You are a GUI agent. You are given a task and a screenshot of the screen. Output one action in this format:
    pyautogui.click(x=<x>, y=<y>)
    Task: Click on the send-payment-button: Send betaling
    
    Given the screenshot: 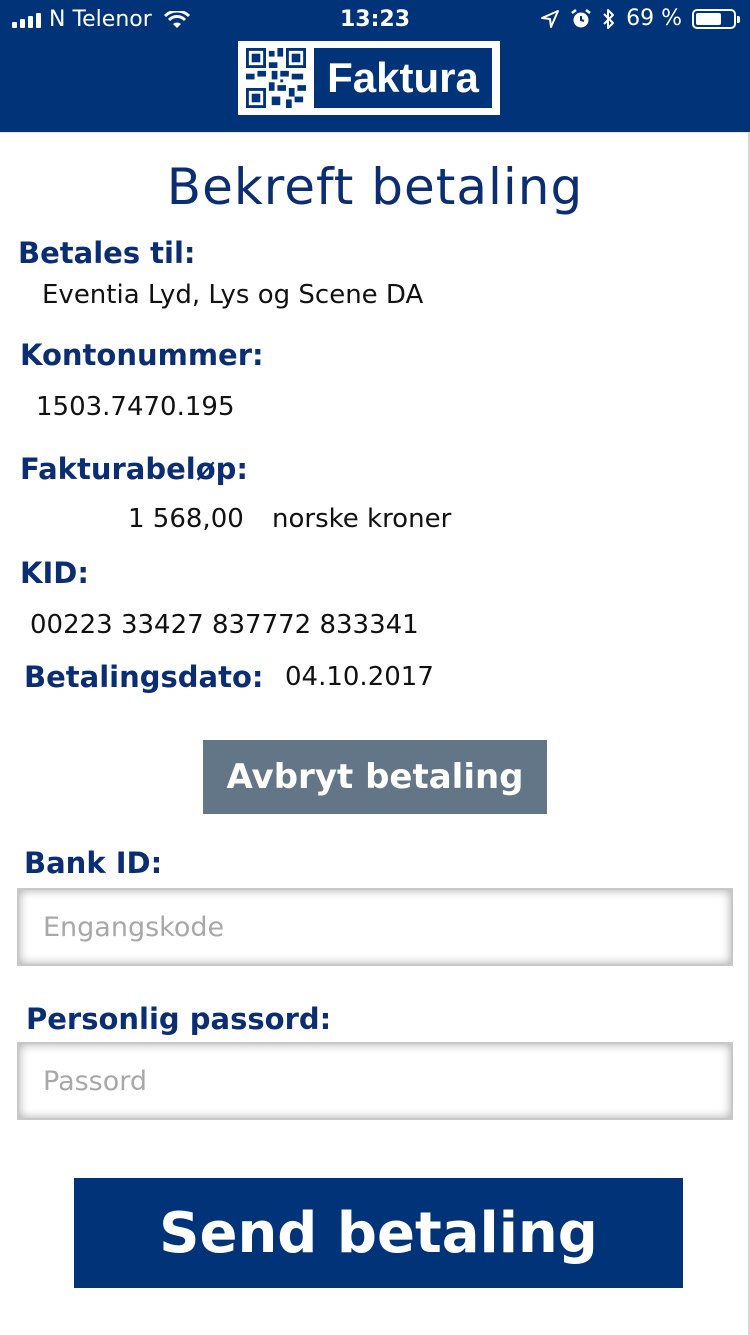 What is the action you would take?
    pyautogui.click(x=378, y=1233)
    